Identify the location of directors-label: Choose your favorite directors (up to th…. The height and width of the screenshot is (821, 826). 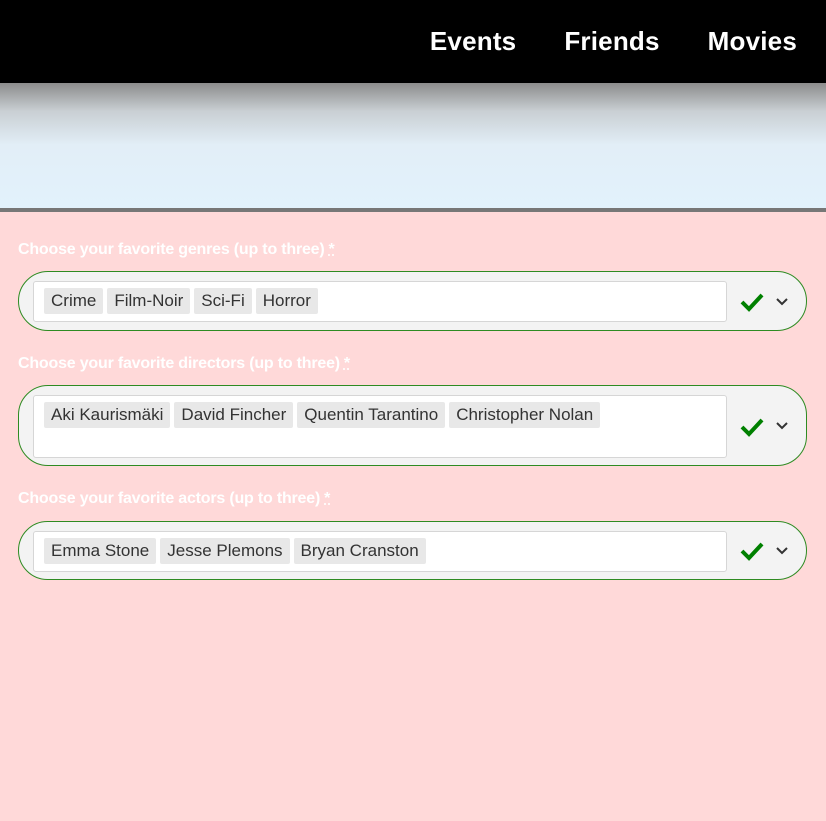
(184, 364).